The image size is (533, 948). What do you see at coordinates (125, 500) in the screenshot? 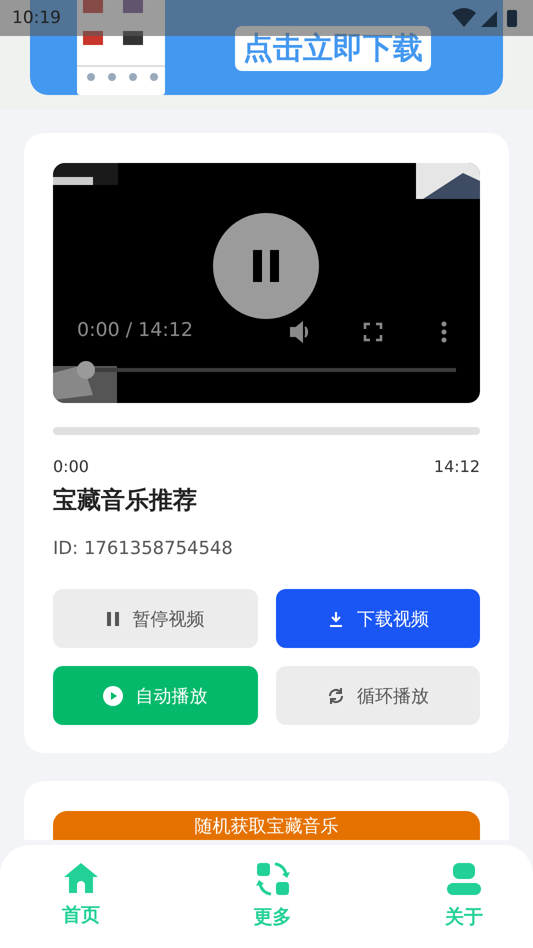
I see `video-title: 宝藏音乐推荐` at bounding box center [125, 500].